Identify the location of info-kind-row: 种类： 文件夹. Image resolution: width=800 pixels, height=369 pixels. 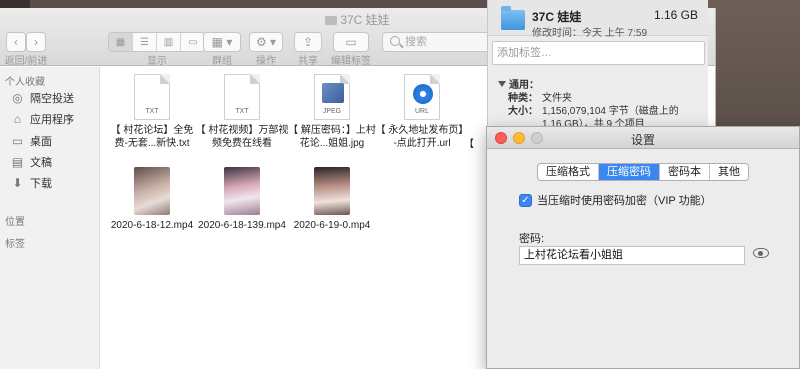
(540, 98).